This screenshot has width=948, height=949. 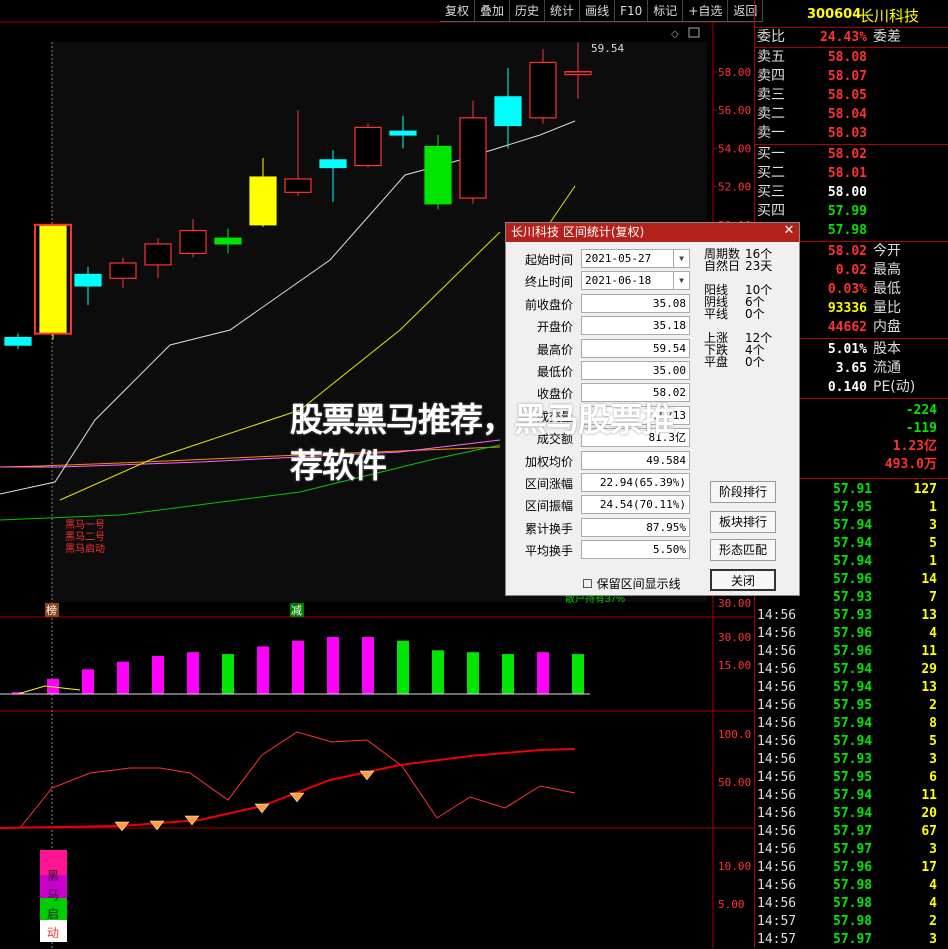 What do you see at coordinates (755, 314) in the screenshot?
I see `stat-value: 0个` at bounding box center [755, 314].